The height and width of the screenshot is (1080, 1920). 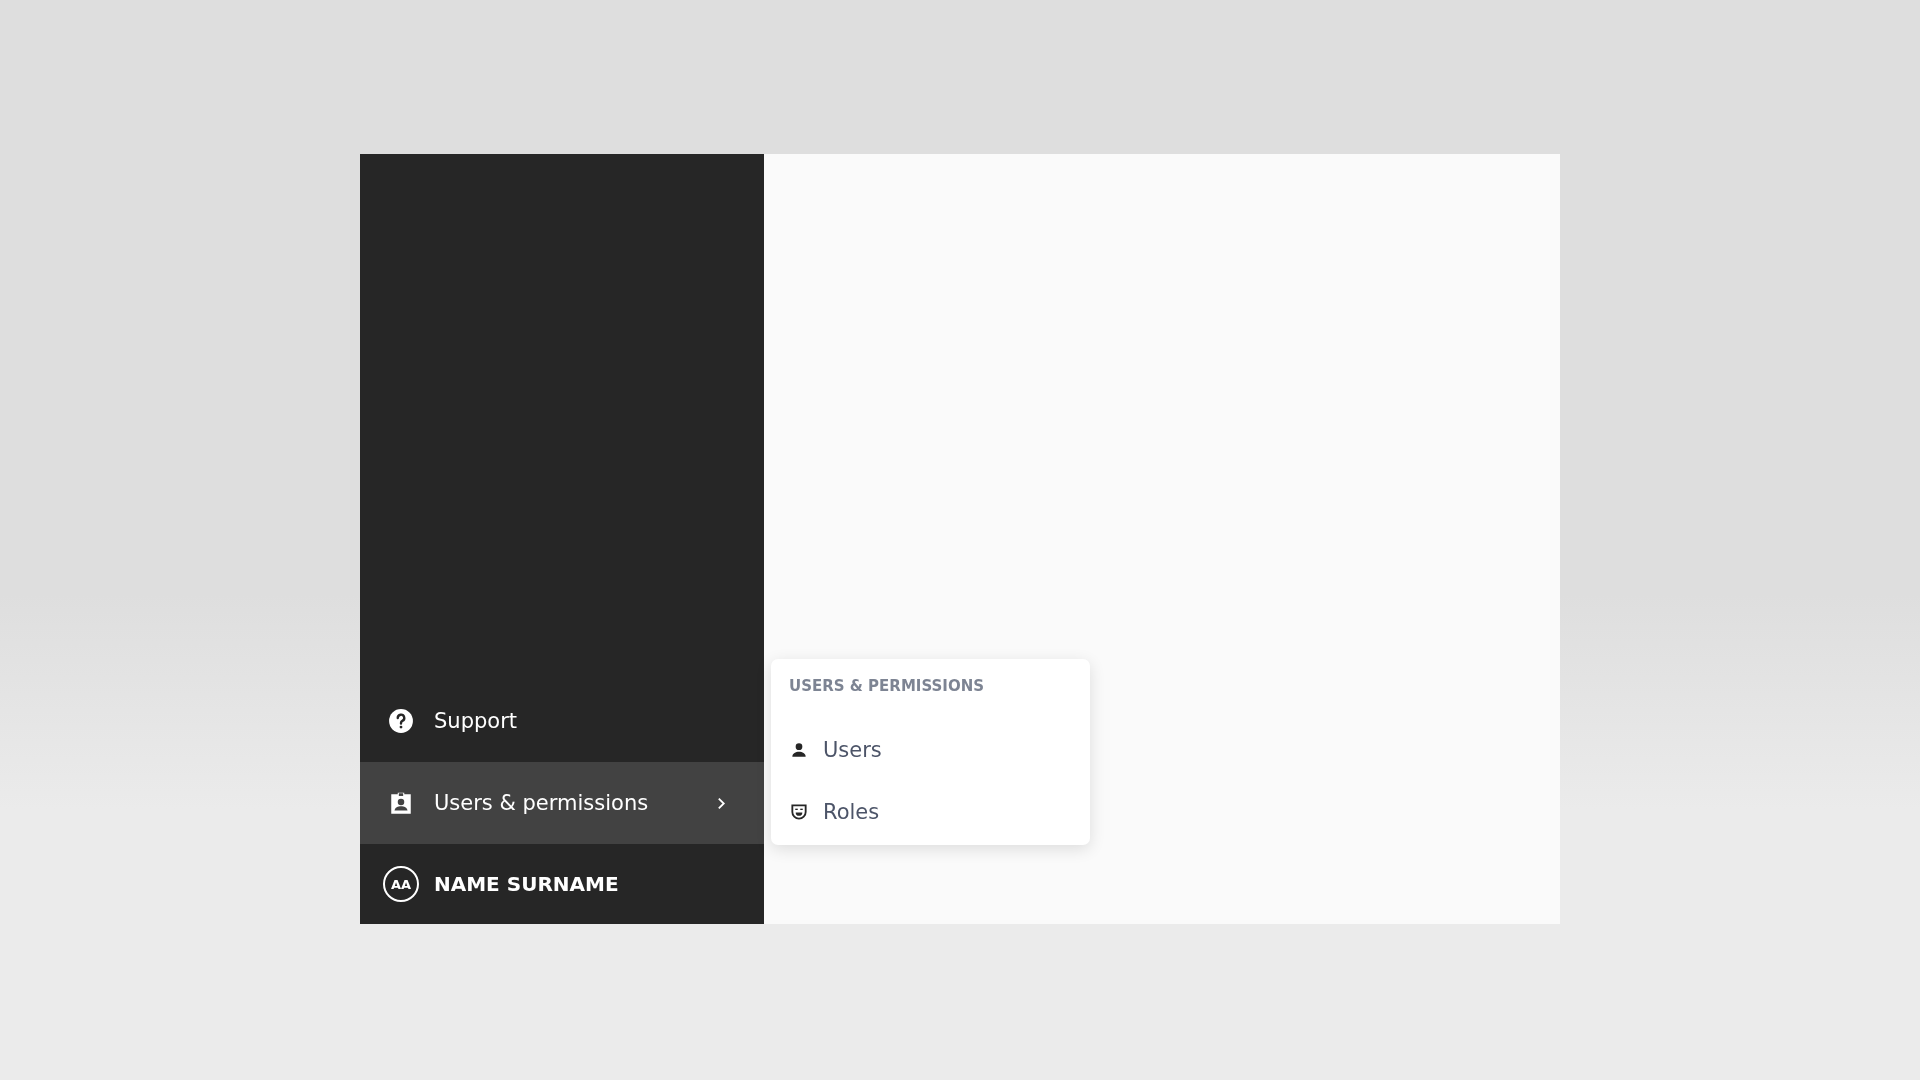 What do you see at coordinates (562, 803) in the screenshot?
I see `sidebar-item: Users & permissions` at bounding box center [562, 803].